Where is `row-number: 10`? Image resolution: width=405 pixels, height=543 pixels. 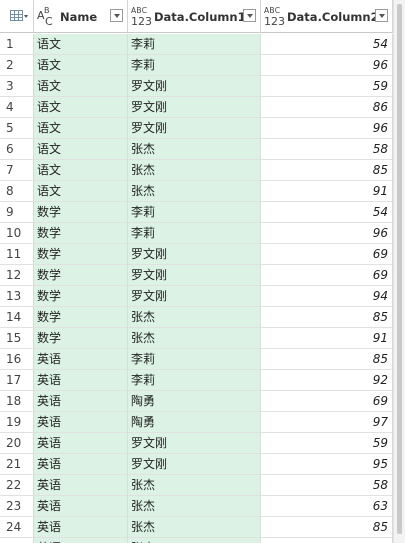 row-number: 10 is located at coordinates (17, 233).